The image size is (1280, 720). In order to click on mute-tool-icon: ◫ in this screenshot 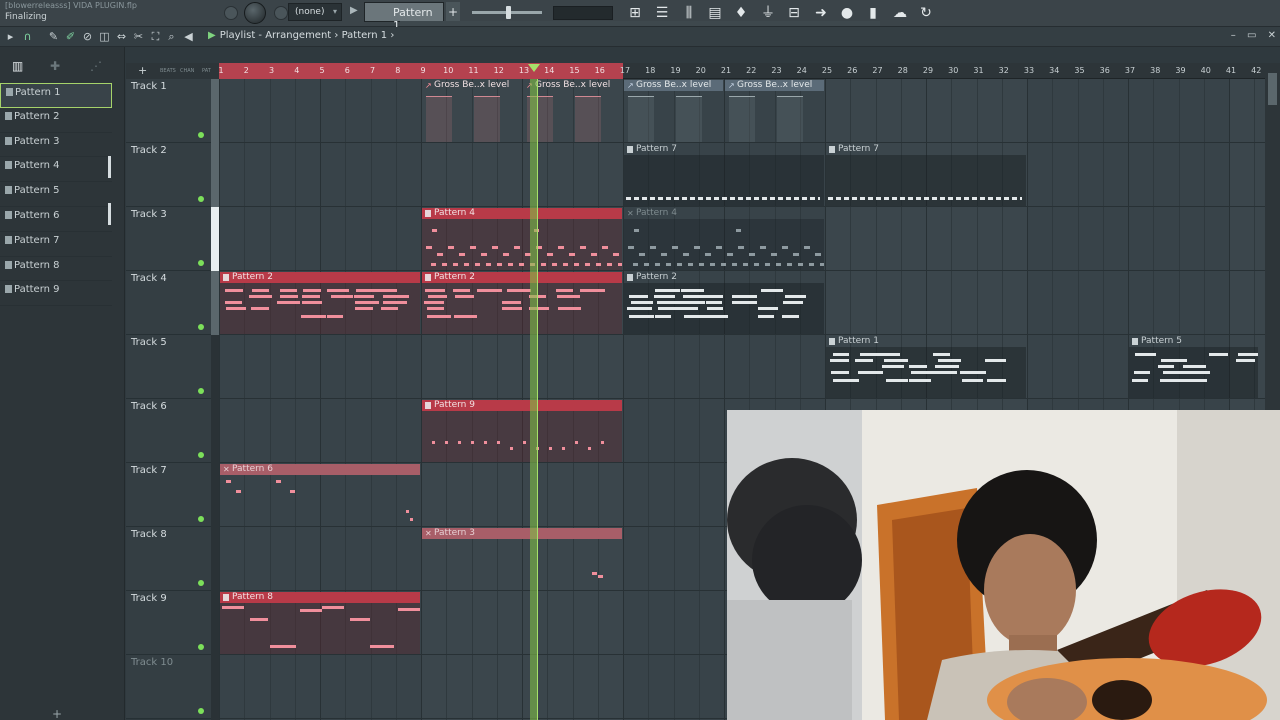, I will do `click(104, 37)`.